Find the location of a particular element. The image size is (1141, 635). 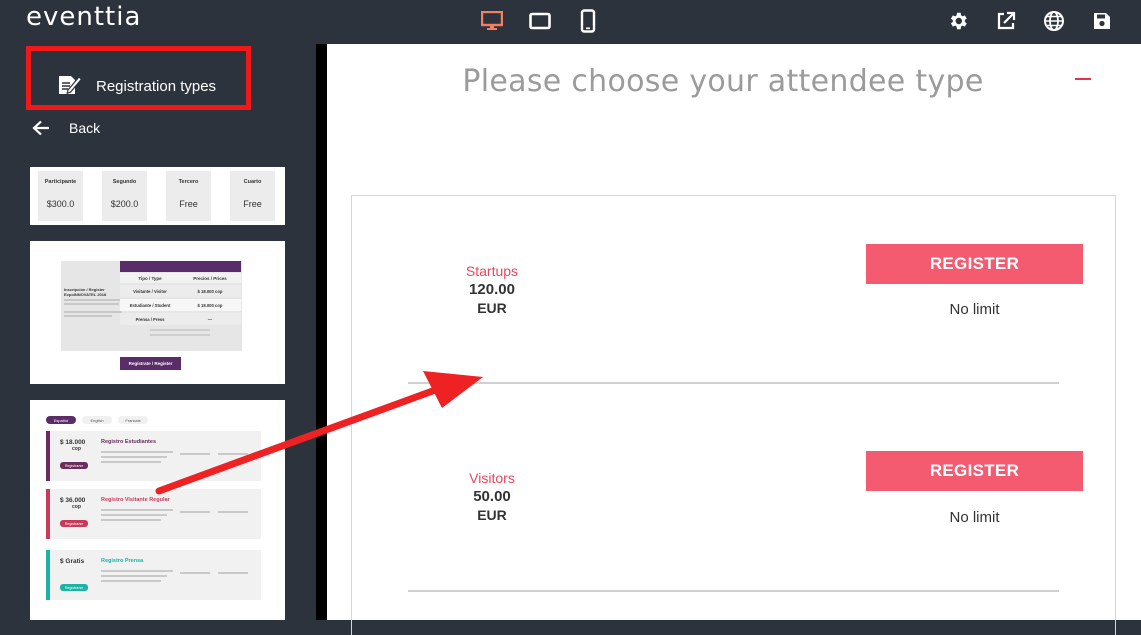

thumbnail-registration-item: $ Gratis Registro Prensa Registrarse is located at coordinates (153, 575).